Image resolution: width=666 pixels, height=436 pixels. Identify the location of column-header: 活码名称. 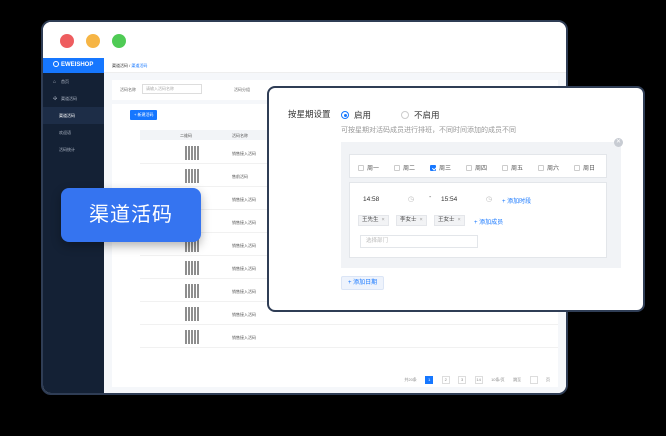
(240, 135).